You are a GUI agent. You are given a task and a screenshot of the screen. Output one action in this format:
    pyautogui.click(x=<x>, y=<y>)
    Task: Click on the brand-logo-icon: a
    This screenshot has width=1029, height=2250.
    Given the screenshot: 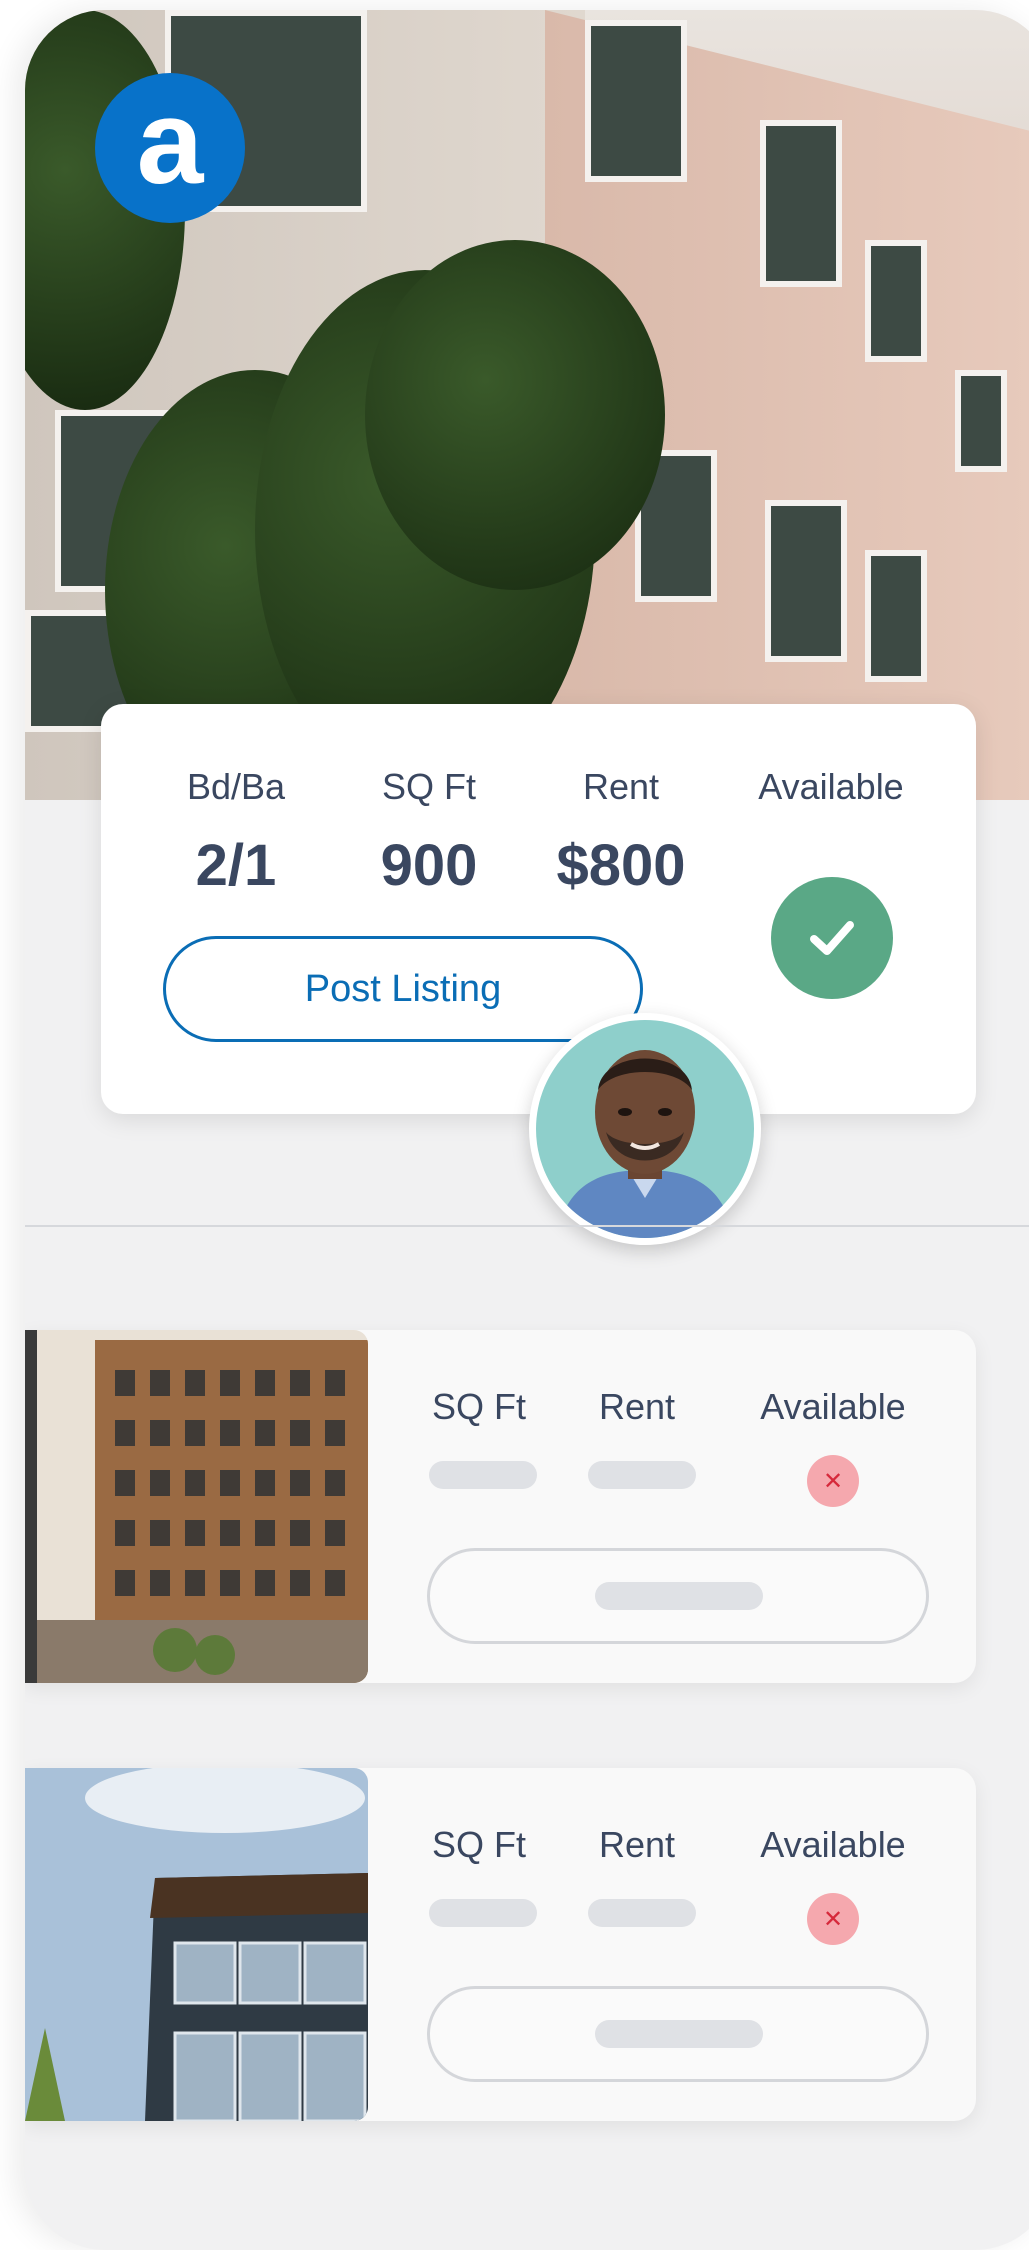 What is the action you would take?
    pyautogui.click(x=171, y=148)
    